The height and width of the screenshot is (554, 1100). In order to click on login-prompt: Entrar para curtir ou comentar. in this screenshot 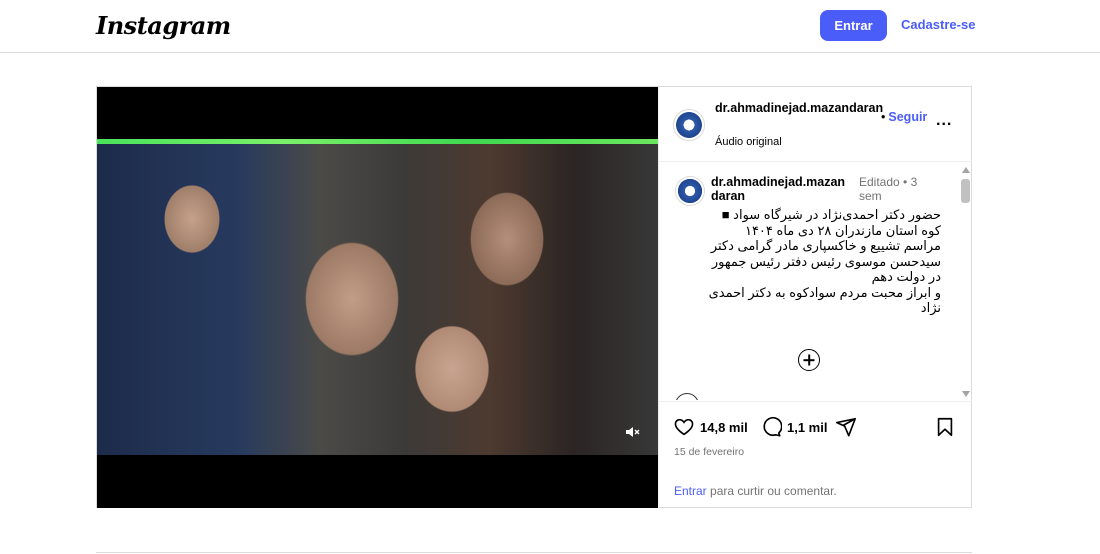, I will do `click(755, 491)`.